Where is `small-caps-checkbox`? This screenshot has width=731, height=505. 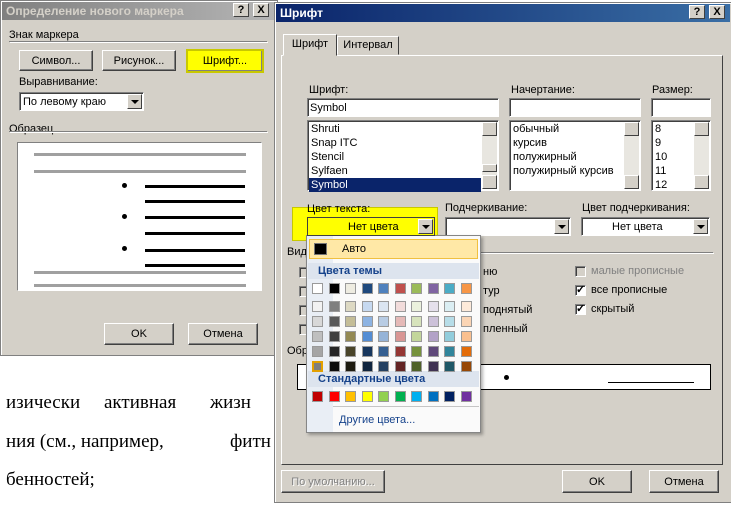 small-caps-checkbox is located at coordinates (580, 271).